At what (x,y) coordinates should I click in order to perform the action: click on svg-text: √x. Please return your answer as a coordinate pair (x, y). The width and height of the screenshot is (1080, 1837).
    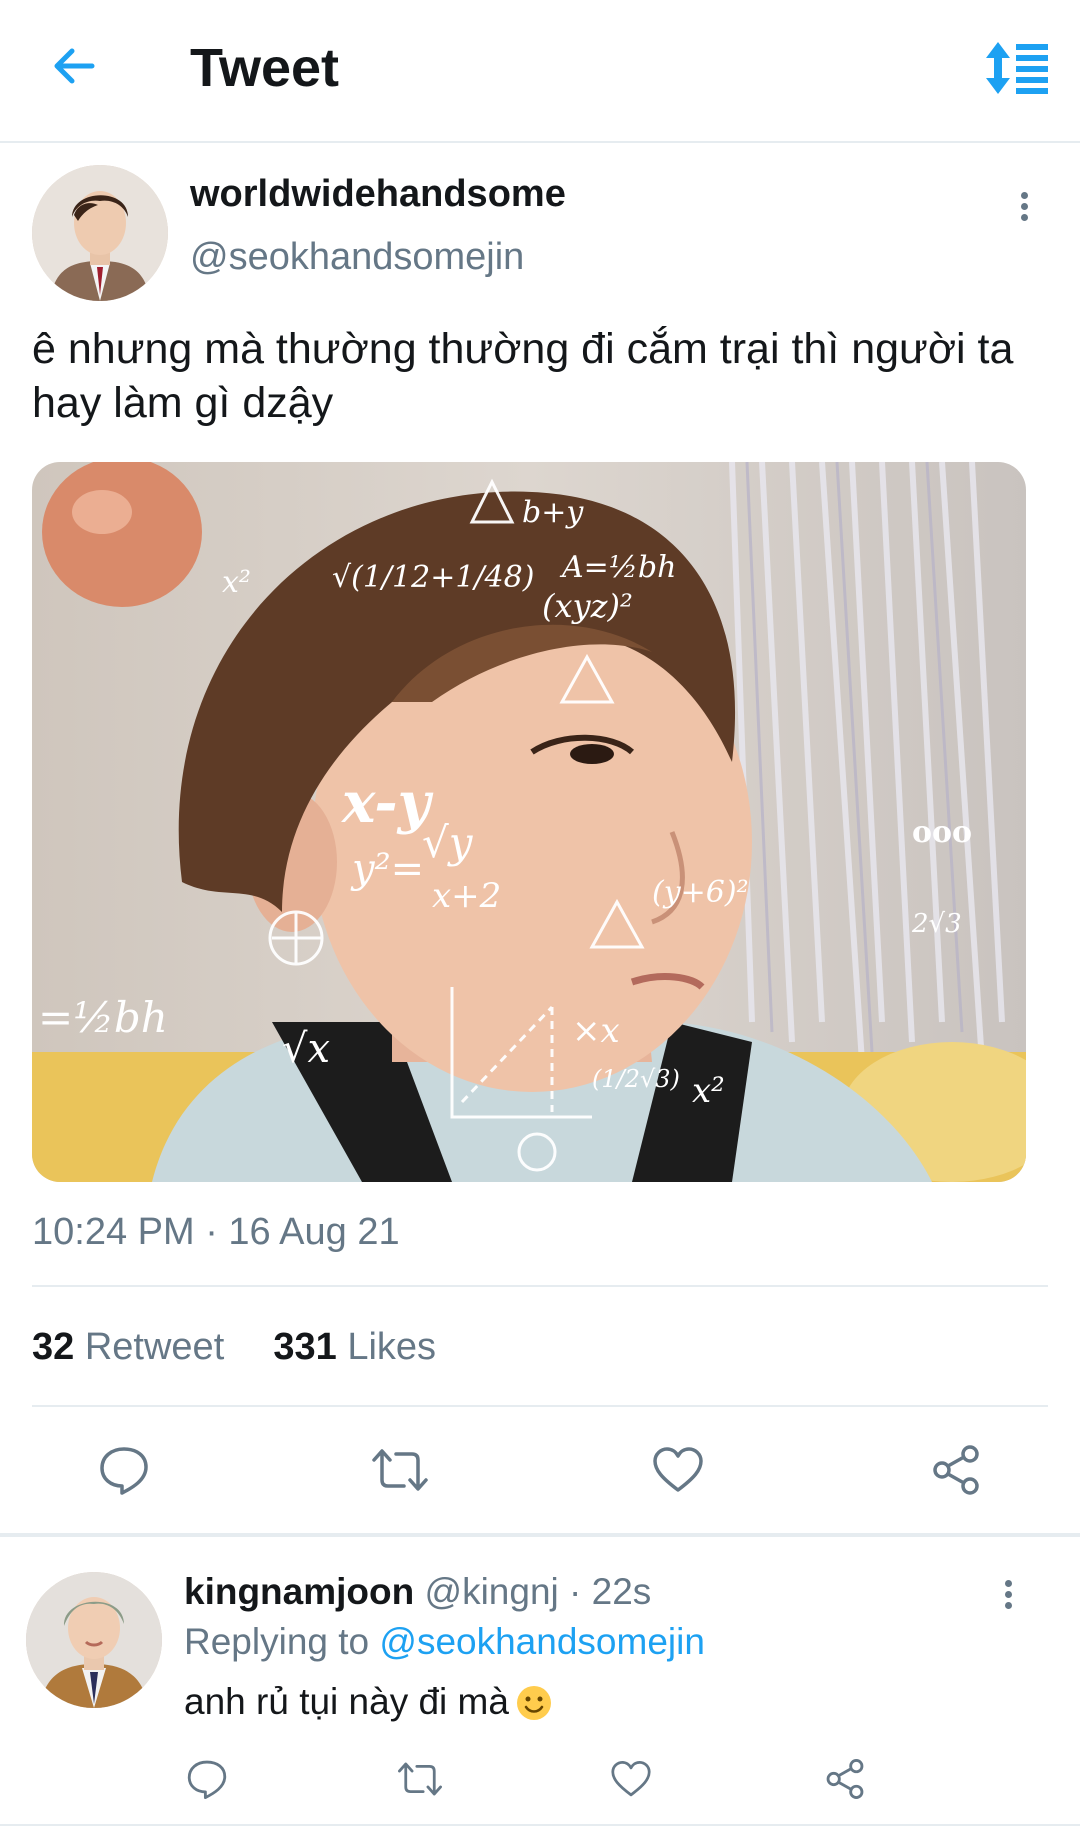
    Looking at the image, I should click on (306, 1049).